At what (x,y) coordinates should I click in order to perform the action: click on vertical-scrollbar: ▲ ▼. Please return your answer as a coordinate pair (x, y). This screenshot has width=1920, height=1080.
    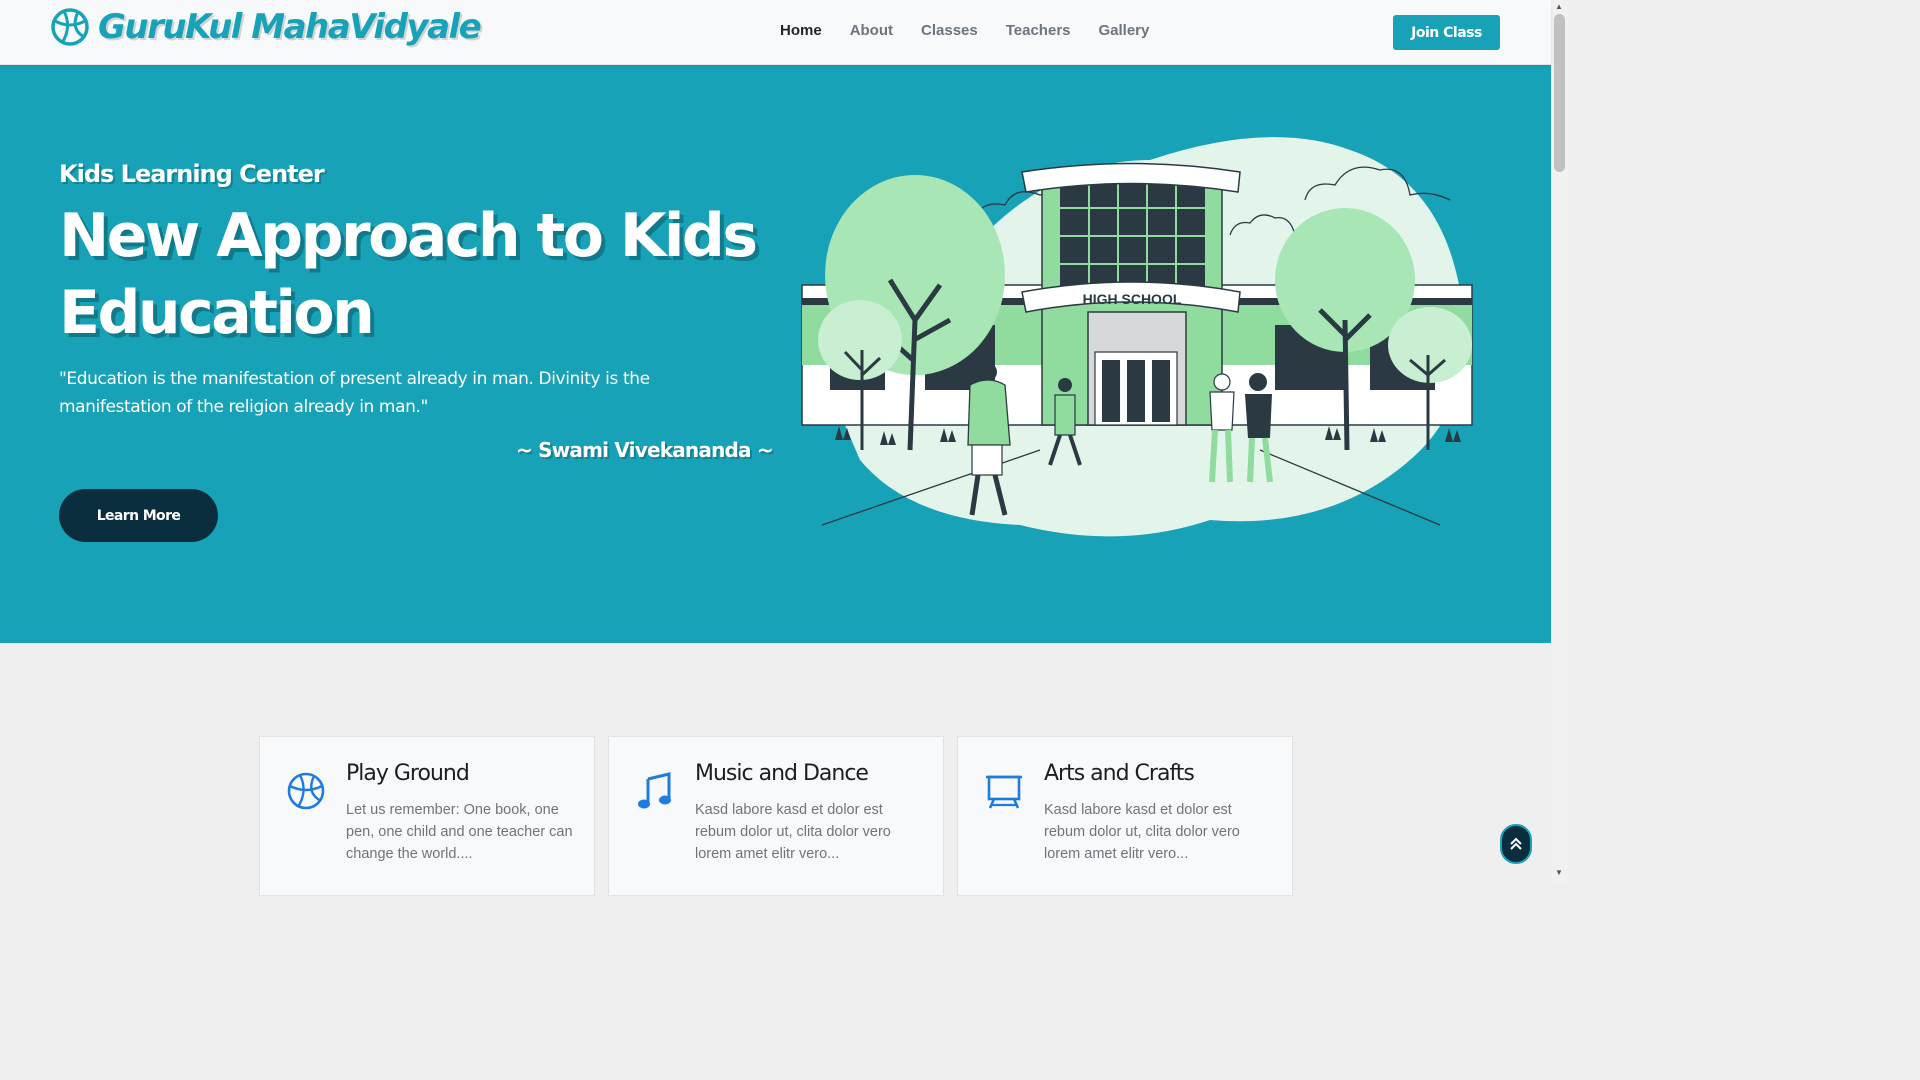
    Looking at the image, I should click on (1559, 441).